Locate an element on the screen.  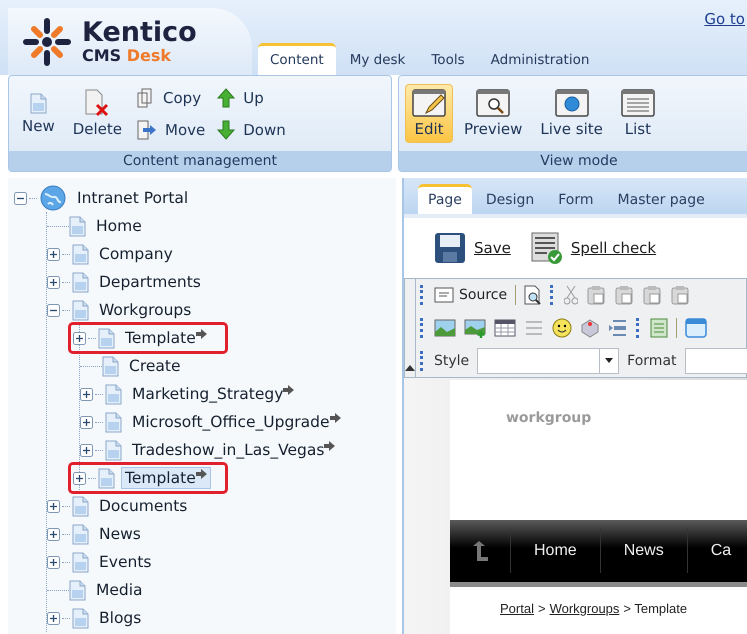
spell-check-icon is located at coordinates (546, 248).